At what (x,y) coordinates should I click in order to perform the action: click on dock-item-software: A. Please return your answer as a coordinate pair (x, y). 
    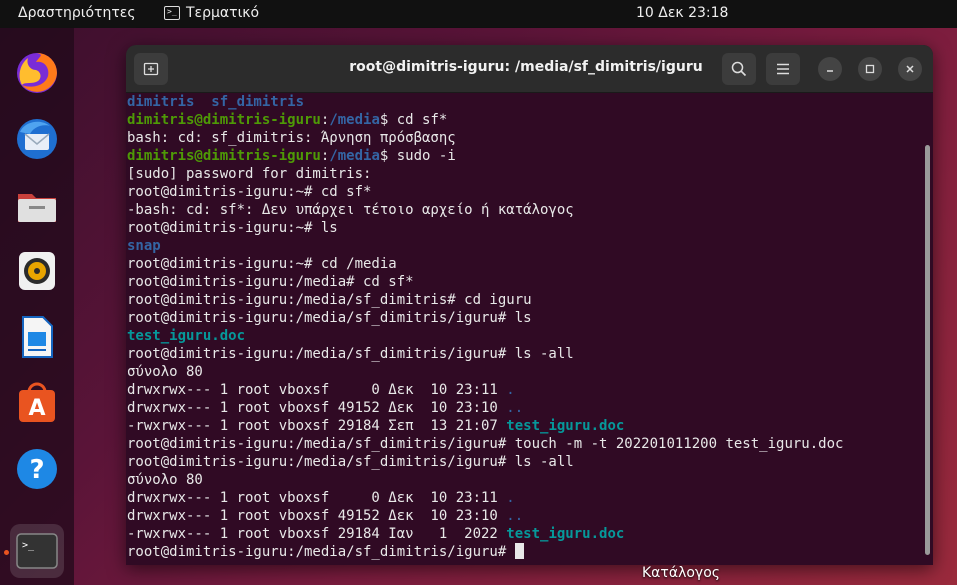
    Looking at the image, I should click on (37, 403).